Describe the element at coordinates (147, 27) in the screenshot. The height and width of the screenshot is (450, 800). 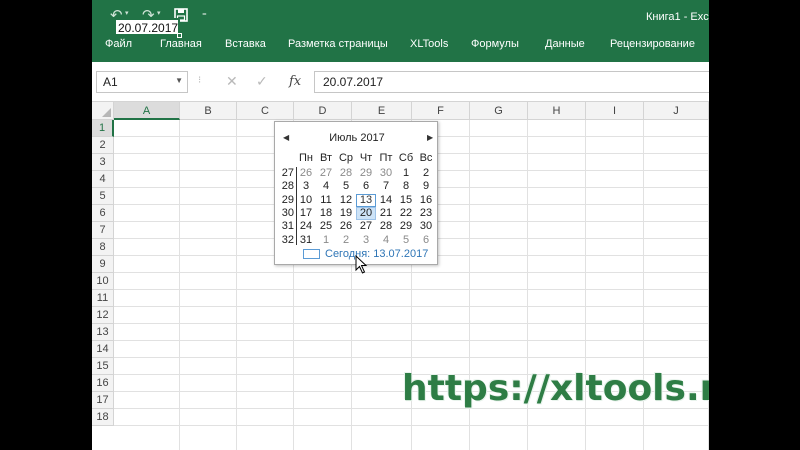
I see `cell-a1: 20.07.2017` at that location.